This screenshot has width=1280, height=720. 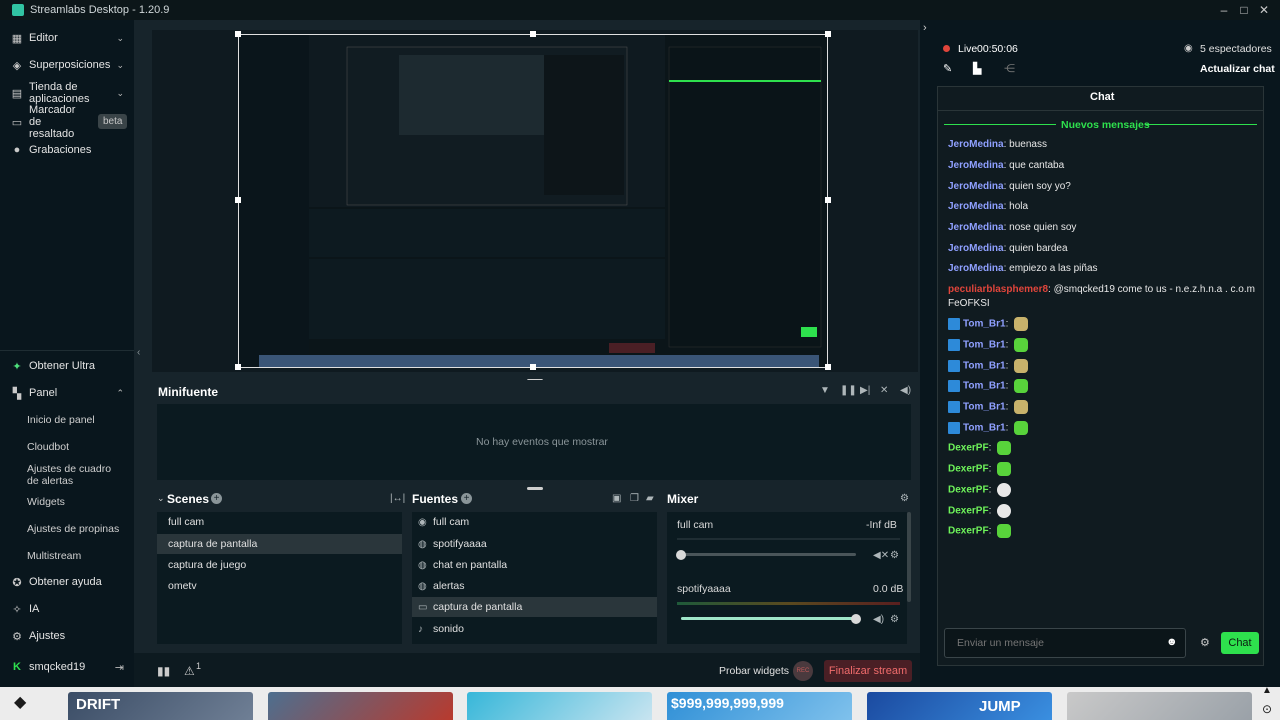 I want to click on rec-button: REC, so click(x=803, y=671).